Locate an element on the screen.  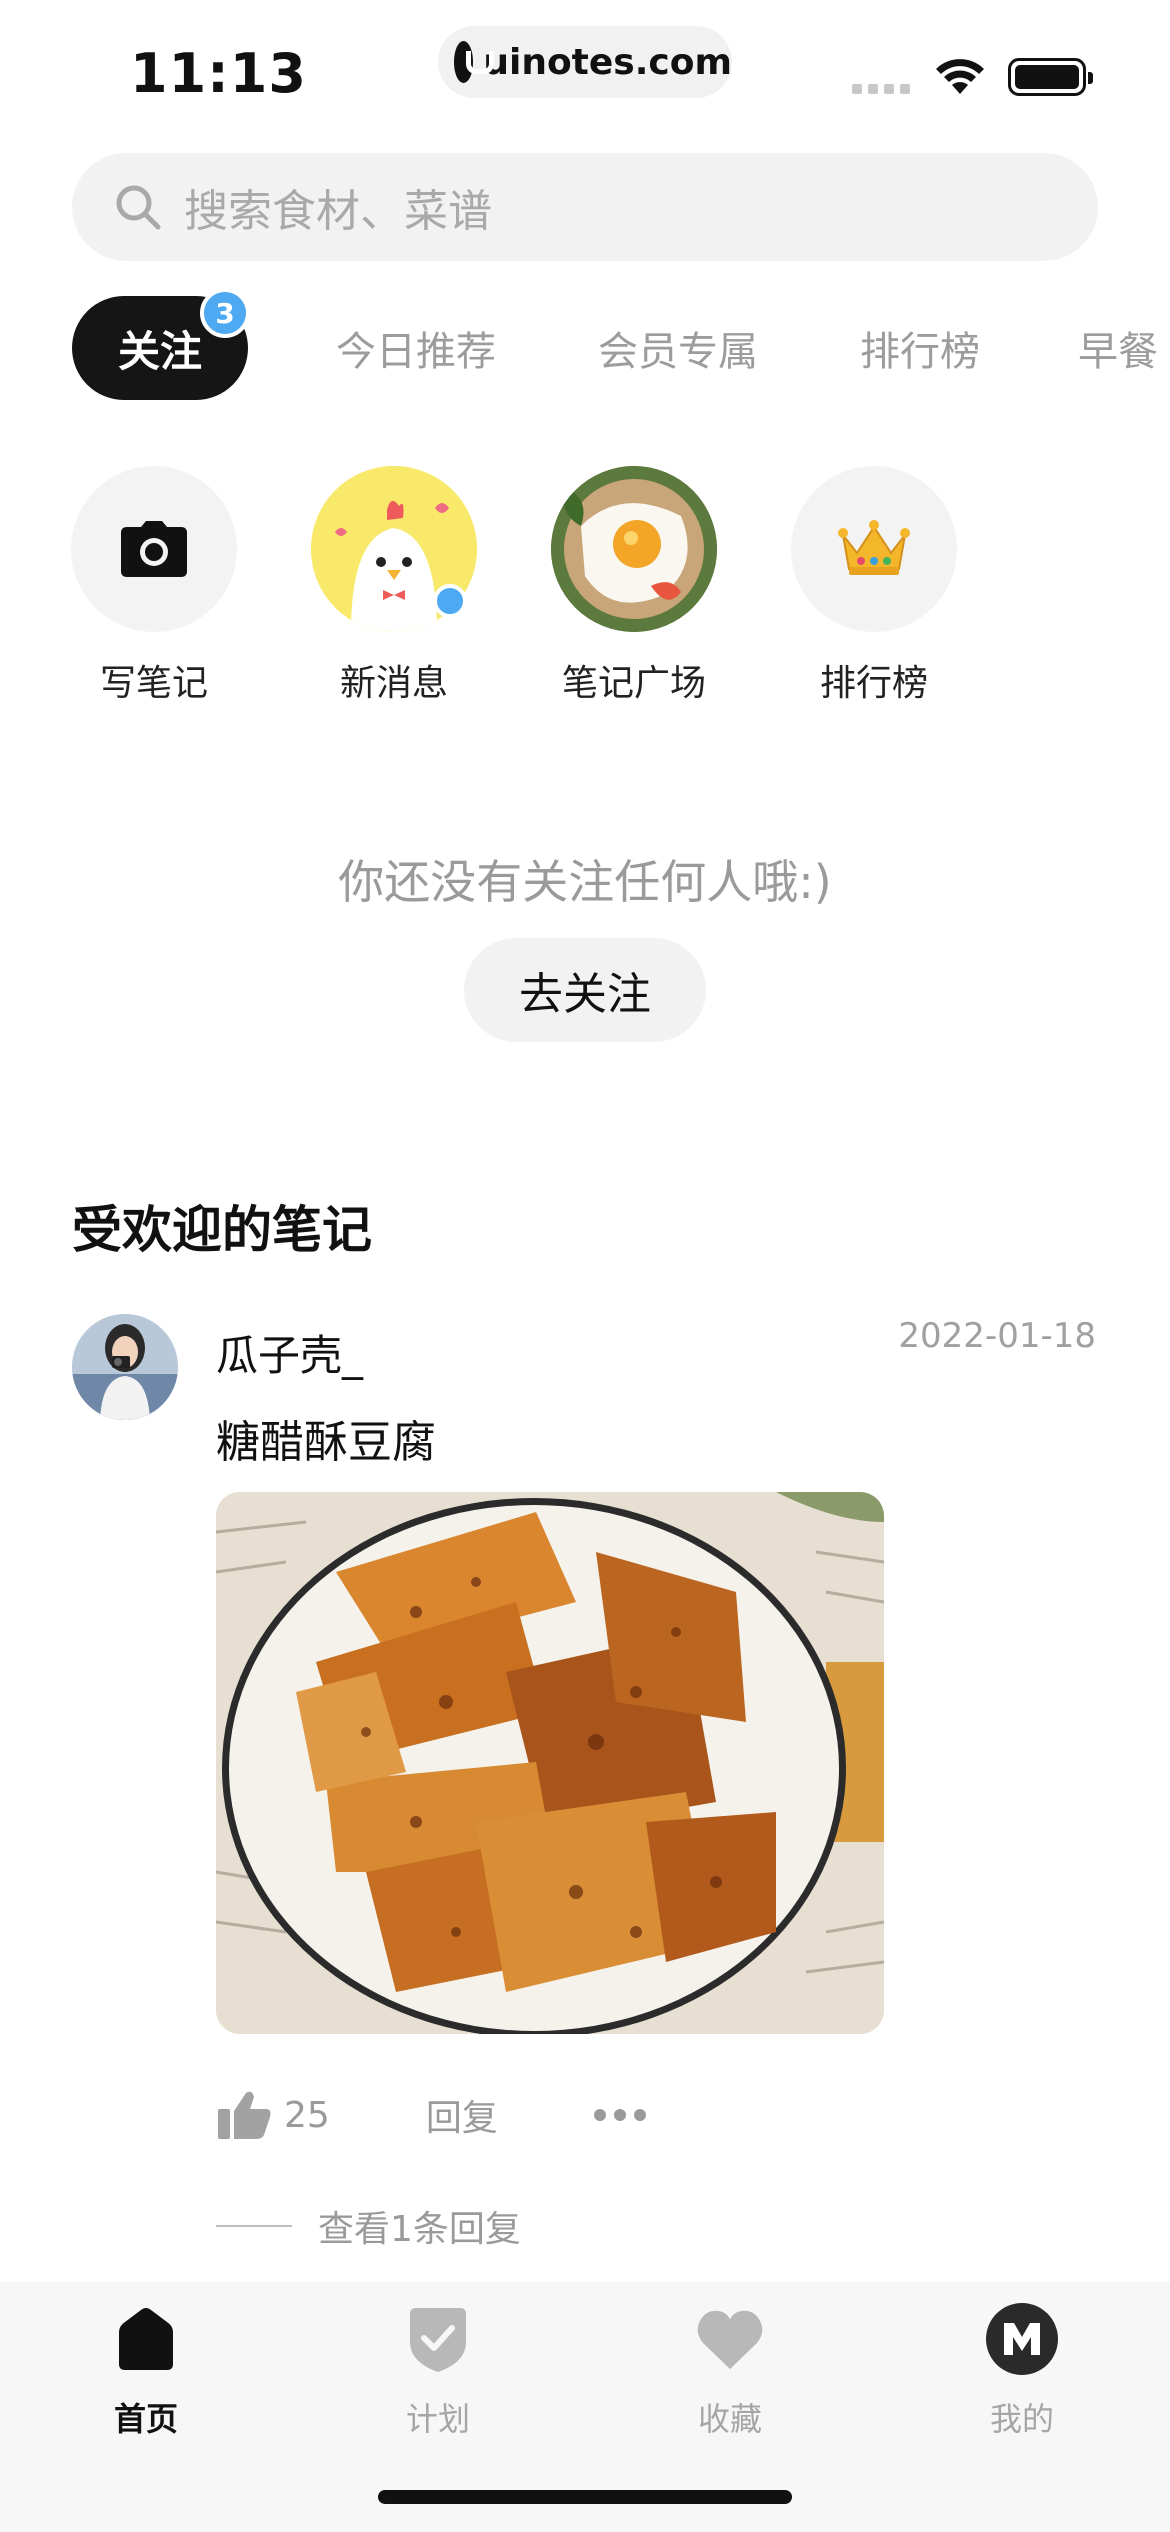
tab-label: 早餐 is located at coordinates (1118, 352).